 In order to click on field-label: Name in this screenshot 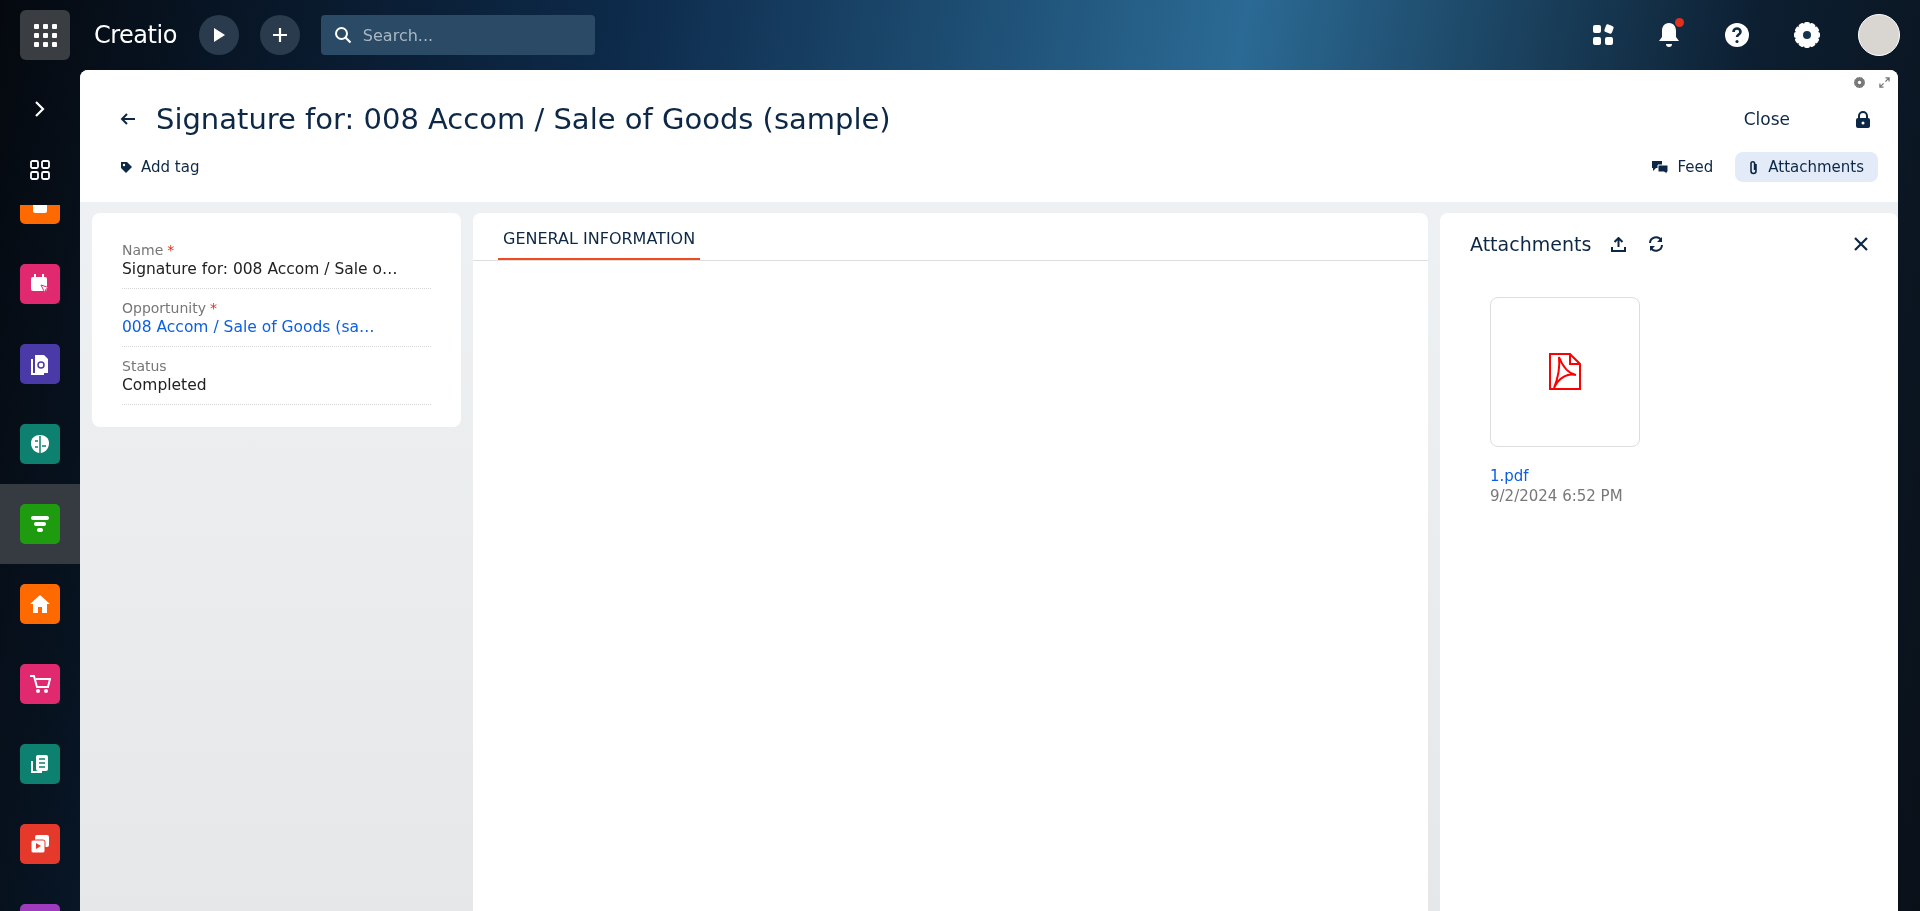, I will do `click(143, 250)`.